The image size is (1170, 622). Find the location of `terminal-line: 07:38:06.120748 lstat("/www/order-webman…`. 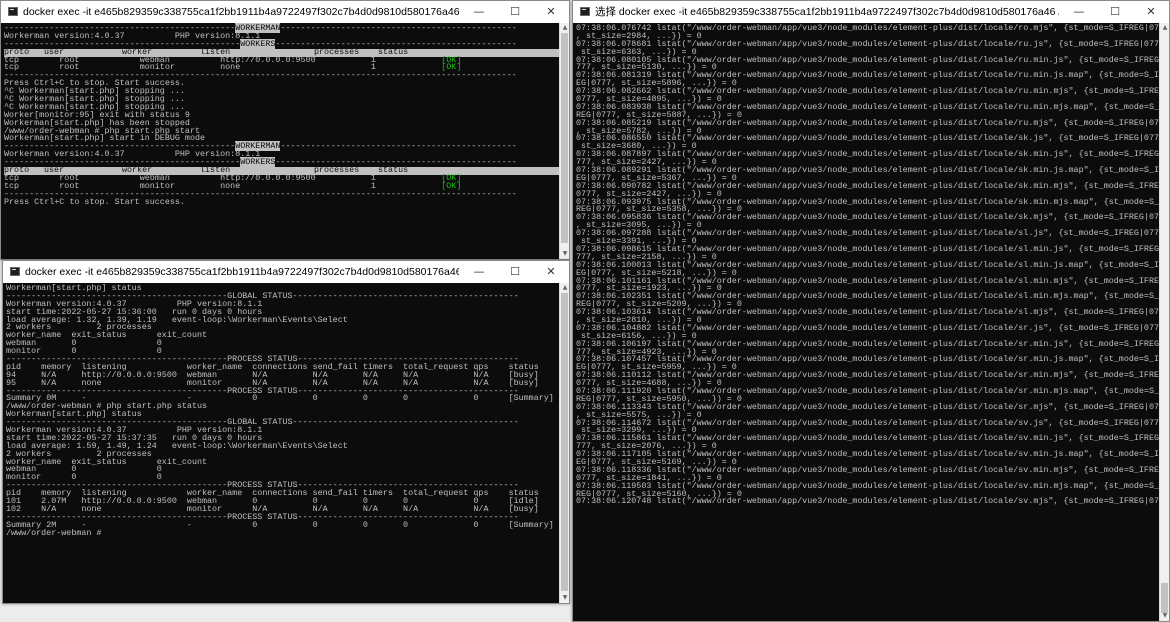

terminal-line: 07:38:06.120748 lstat("/www/order-webman… is located at coordinates (867, 501).